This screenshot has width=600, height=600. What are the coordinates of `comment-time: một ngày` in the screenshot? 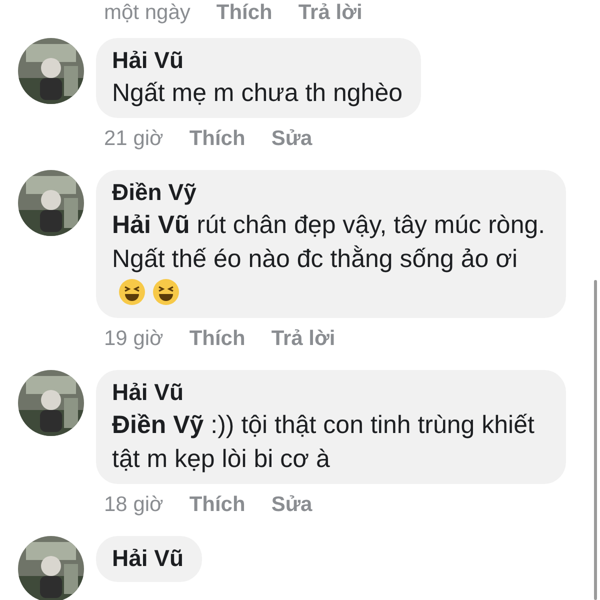 It's located at (147, 13).